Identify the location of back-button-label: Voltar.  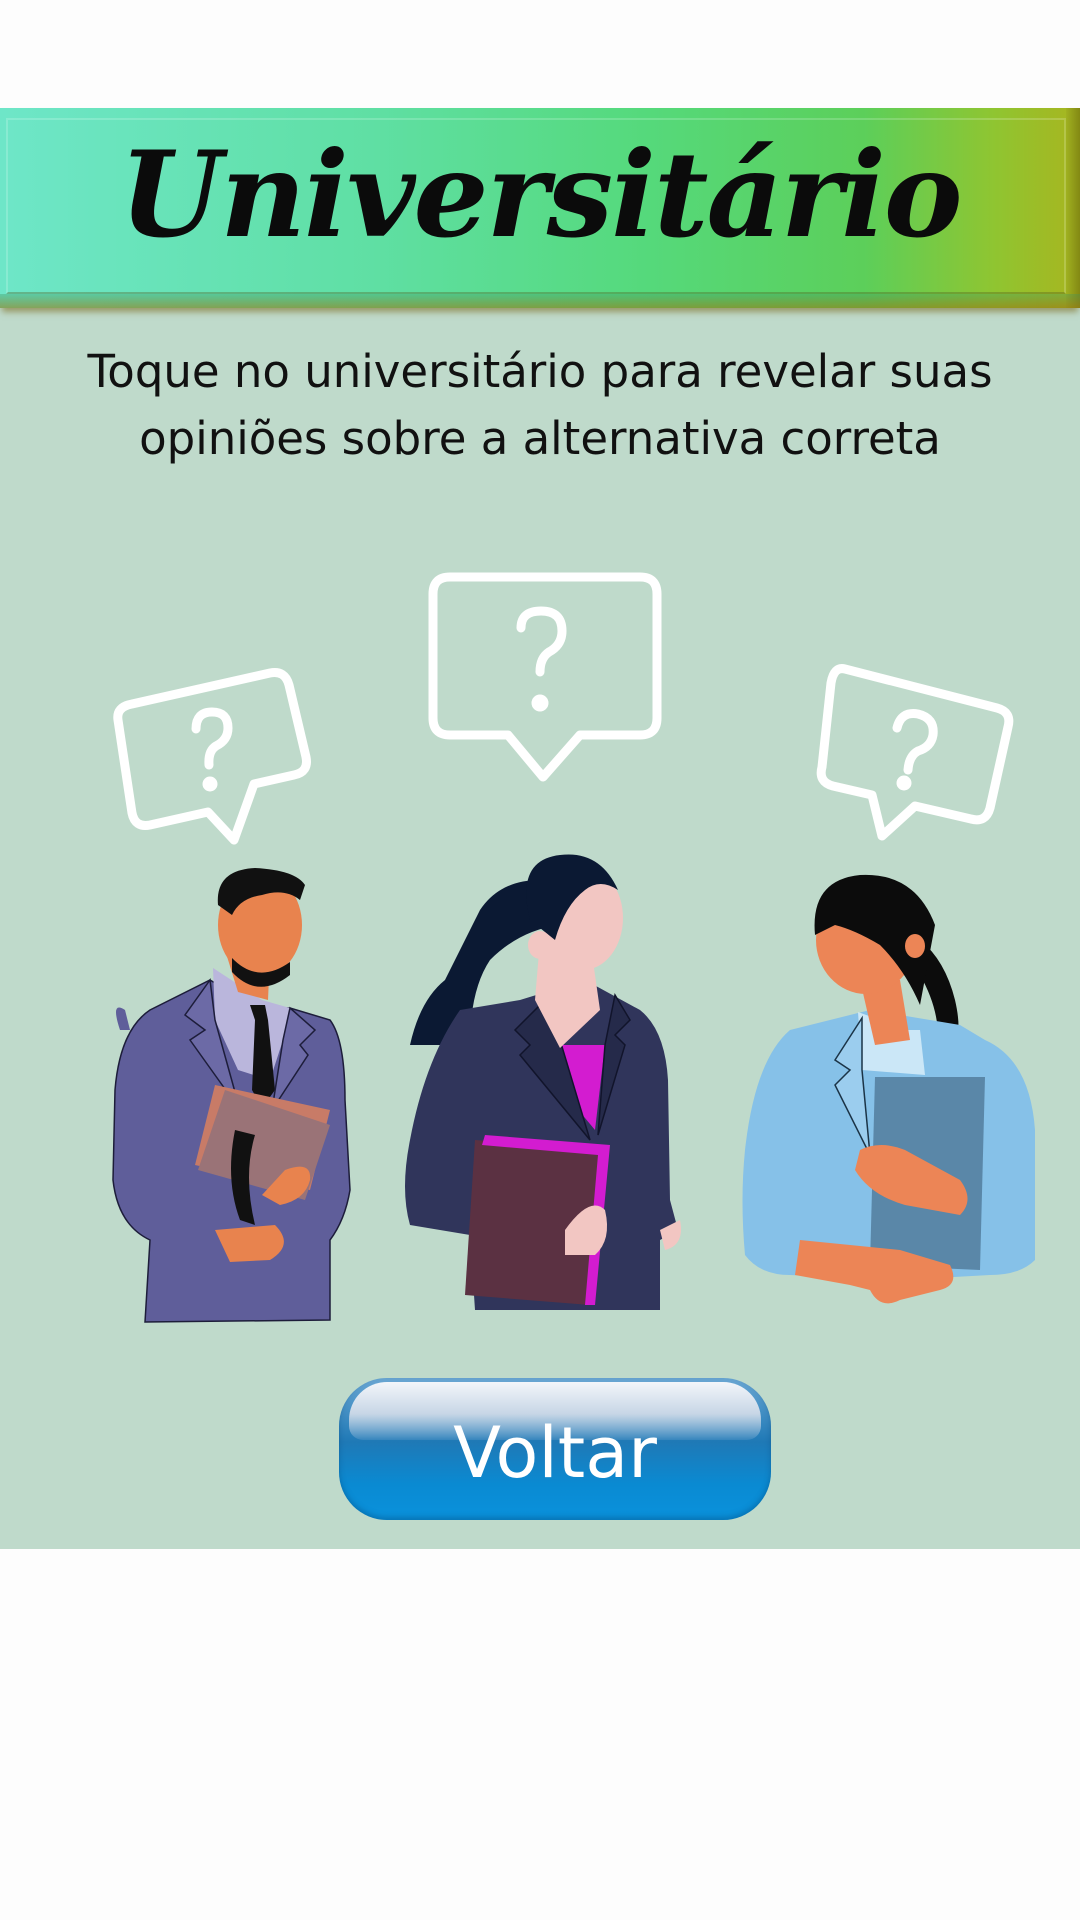
(555, 1453).